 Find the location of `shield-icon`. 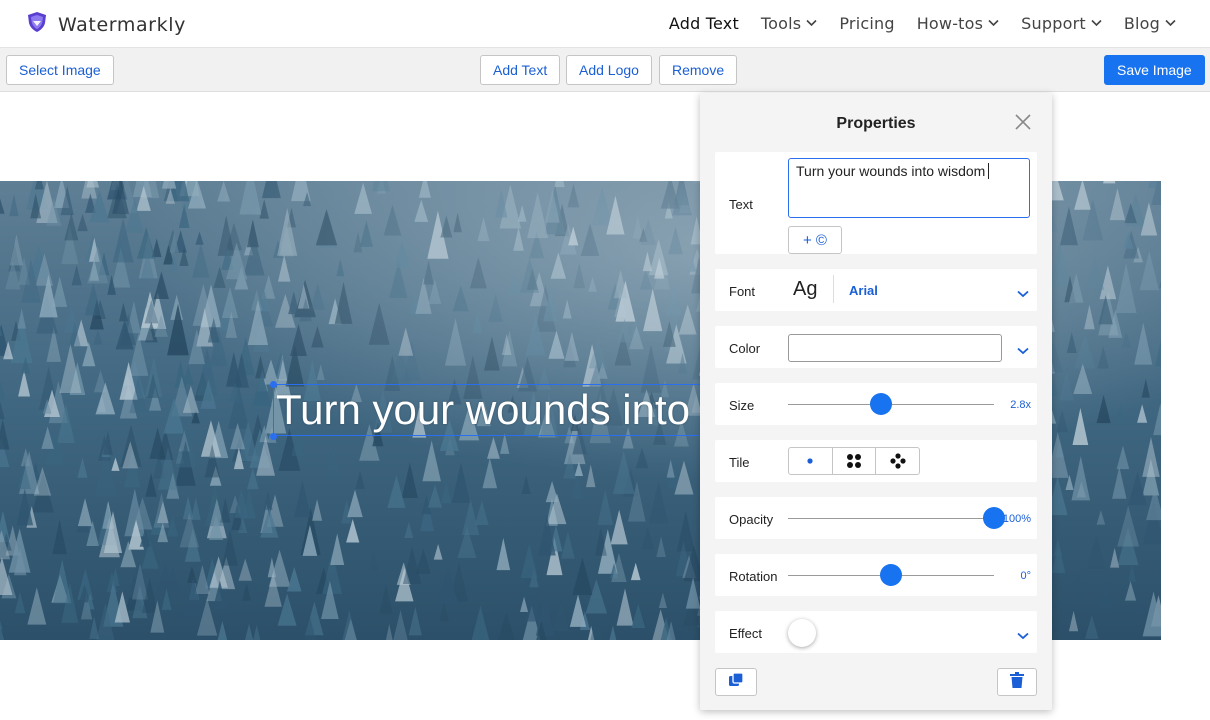

shield-icon is located at coordinates (37, 24).